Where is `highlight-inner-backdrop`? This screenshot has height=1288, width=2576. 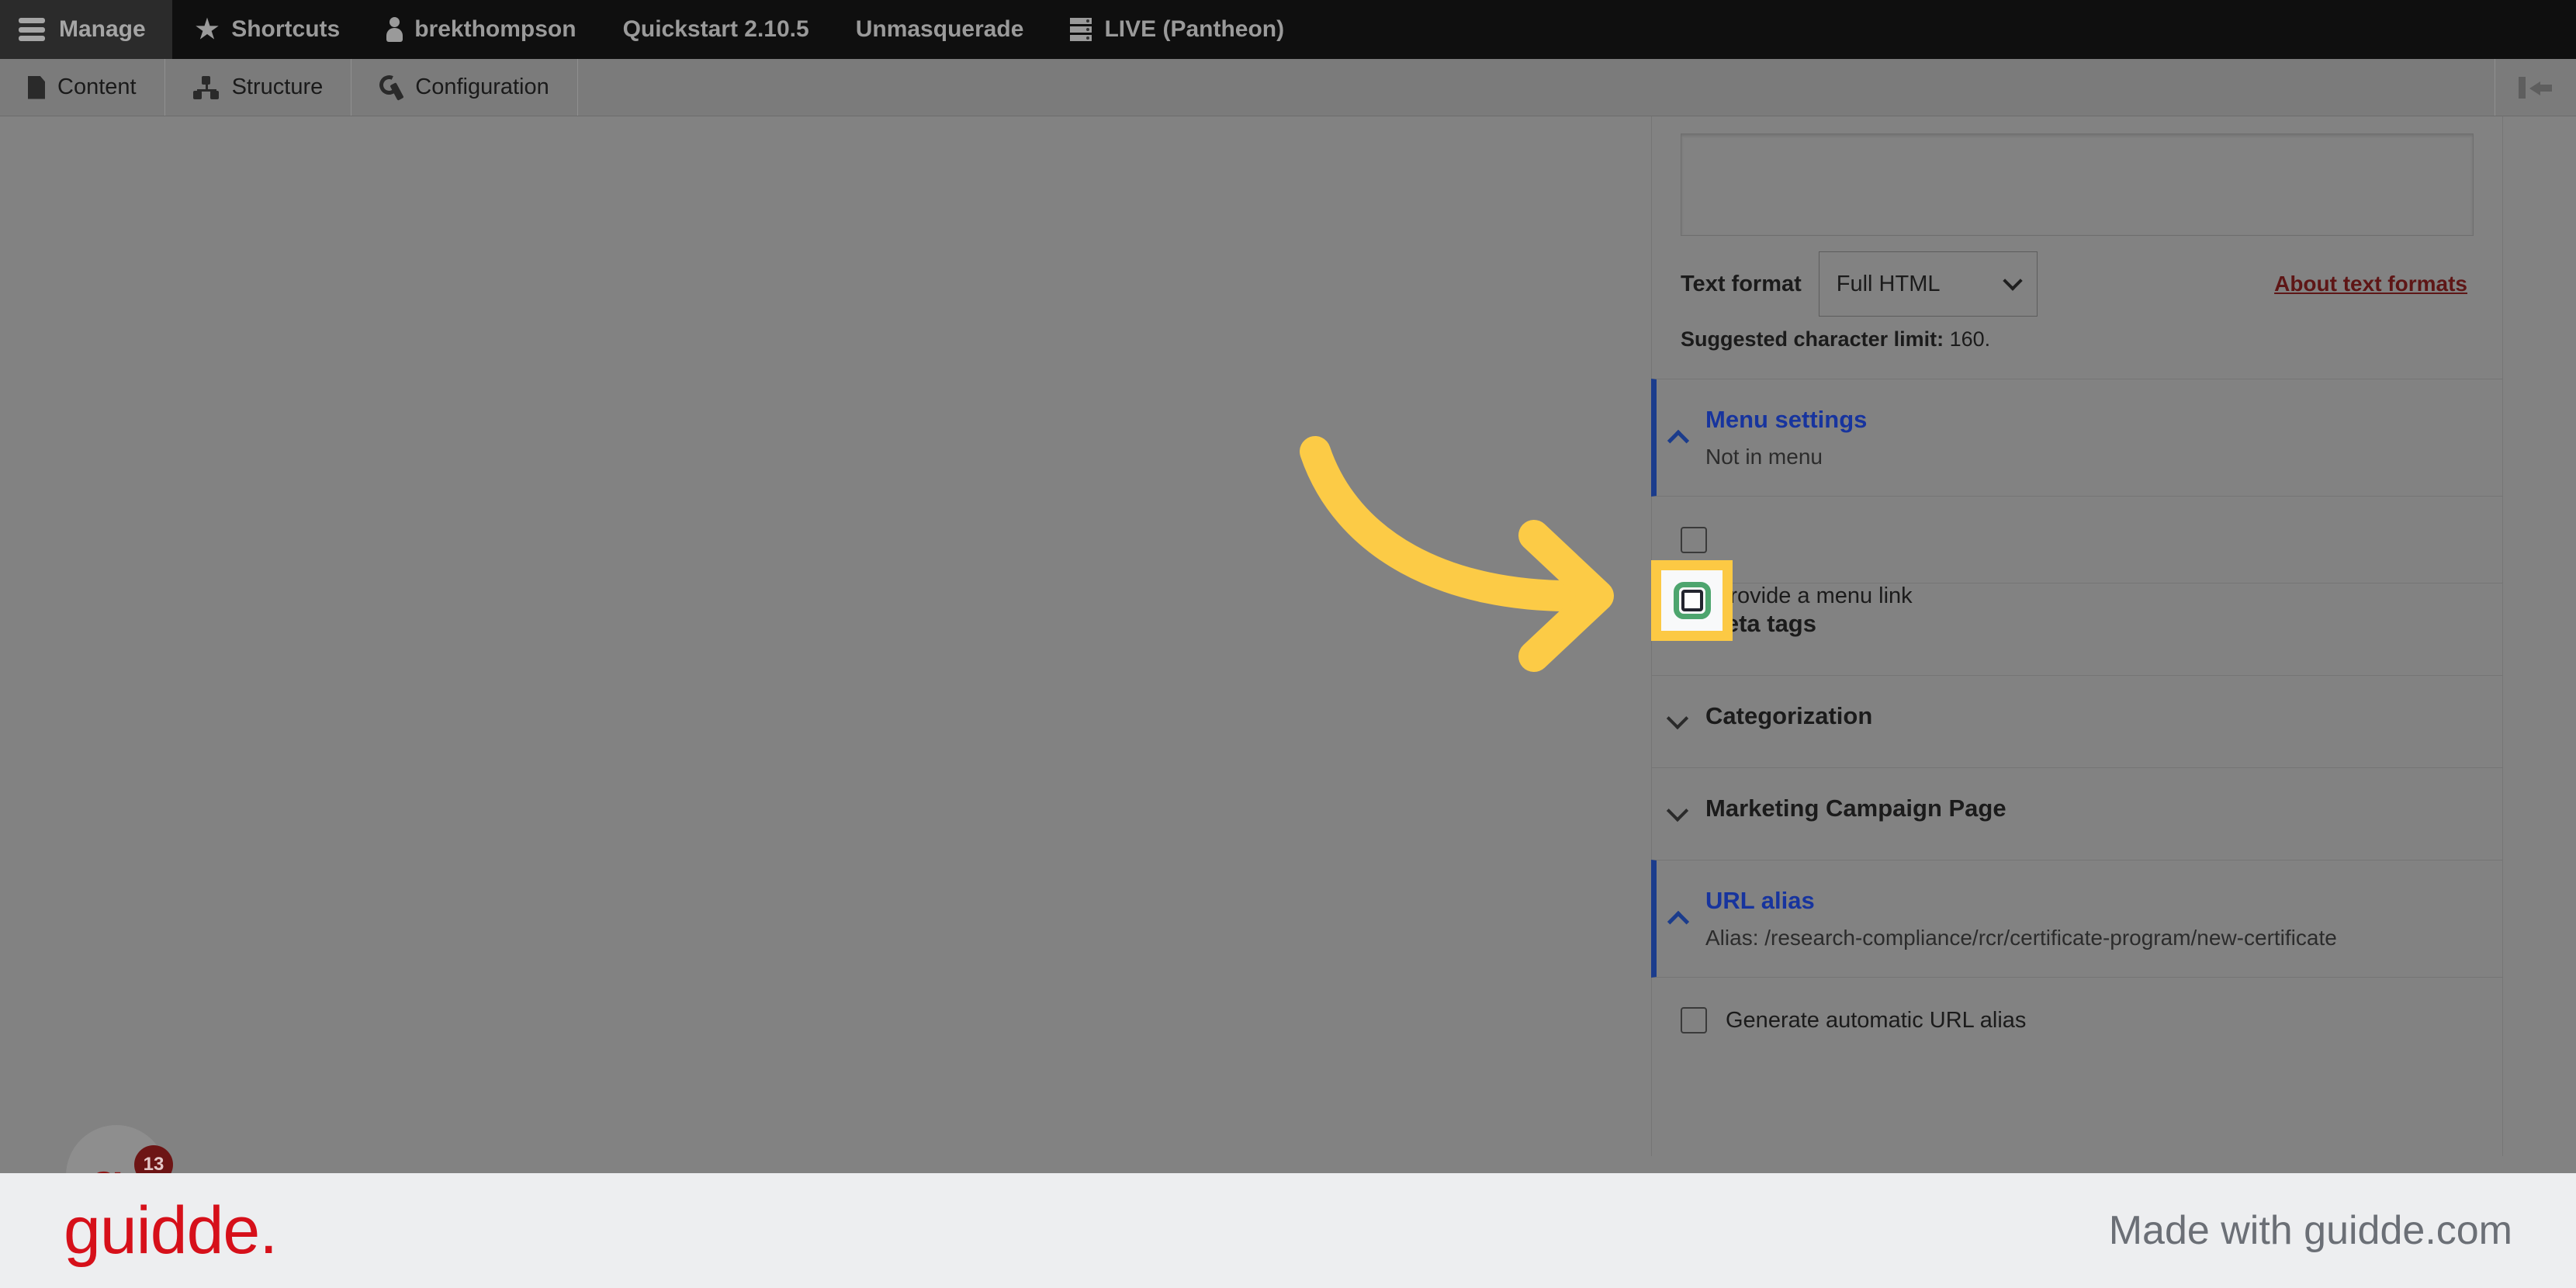 highlight-inner-backdrop is located at coordinates (1692, 600).